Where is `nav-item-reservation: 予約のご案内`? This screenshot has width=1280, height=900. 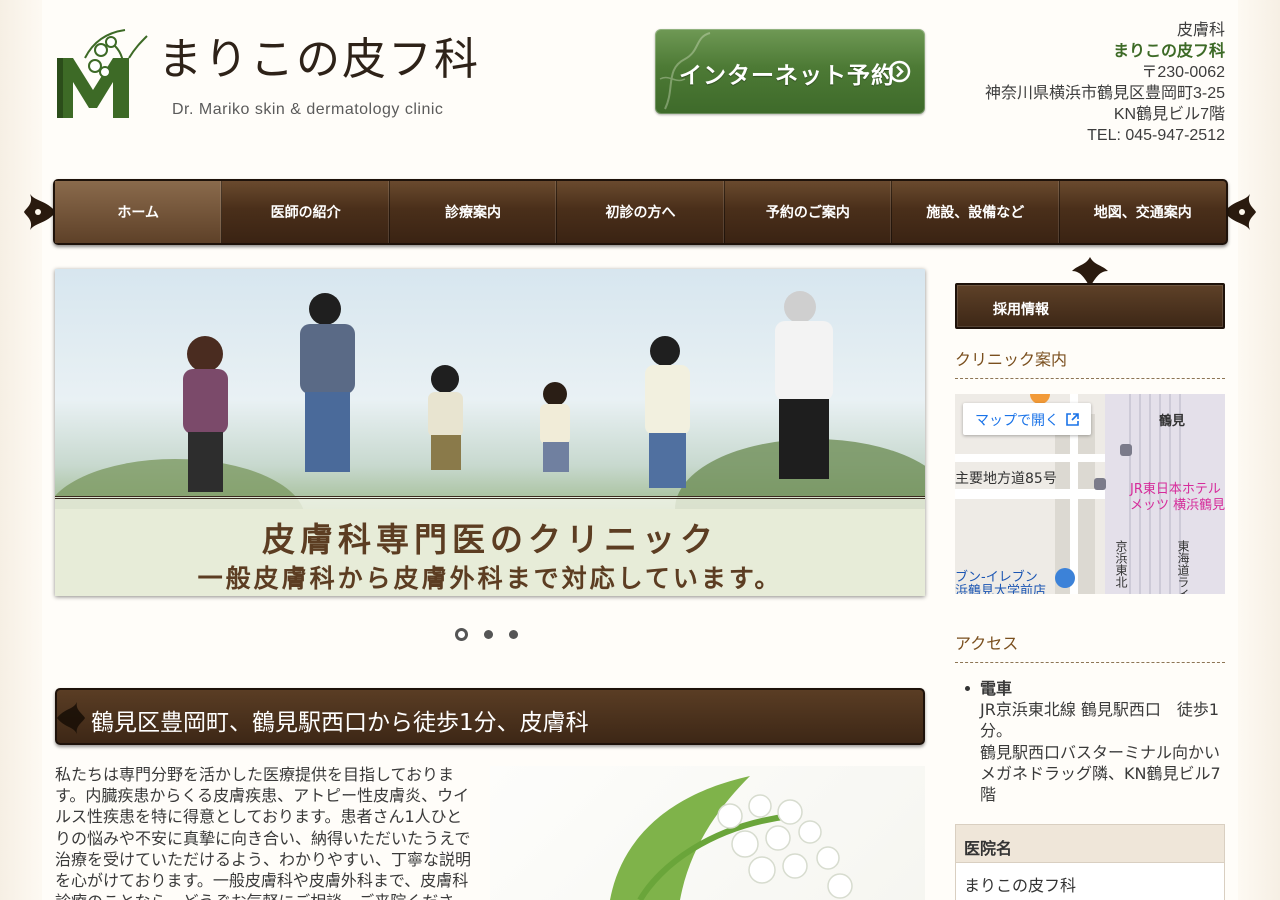
nav-item-reservation: 予約のご案内 is located at coordinates (809, 212).